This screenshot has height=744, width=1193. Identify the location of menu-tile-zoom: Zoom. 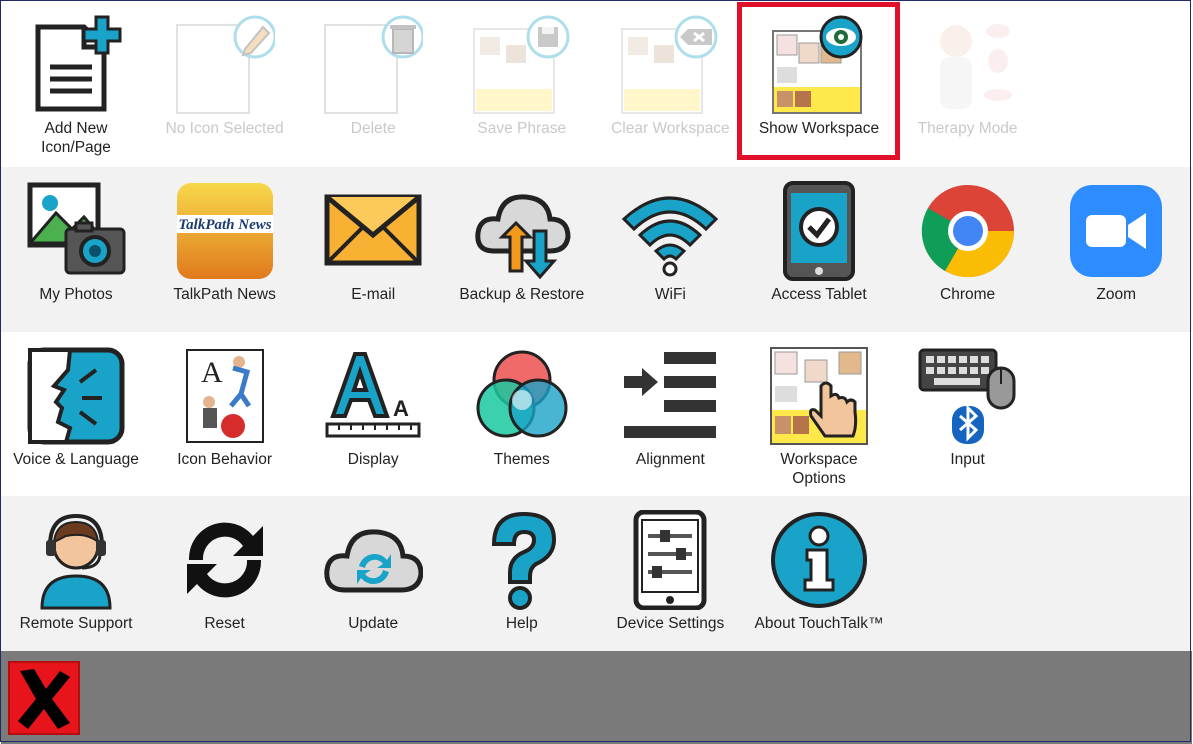
(1116, 247).